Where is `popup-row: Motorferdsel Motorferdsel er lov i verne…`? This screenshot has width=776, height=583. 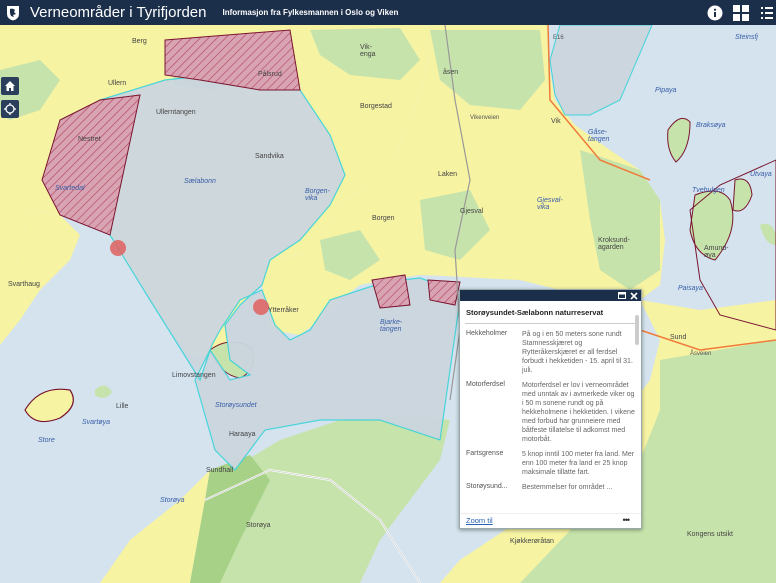
popup-row: Motorferdsel Motorferdsel er lov i verne… is located at coordinates (551, 412).